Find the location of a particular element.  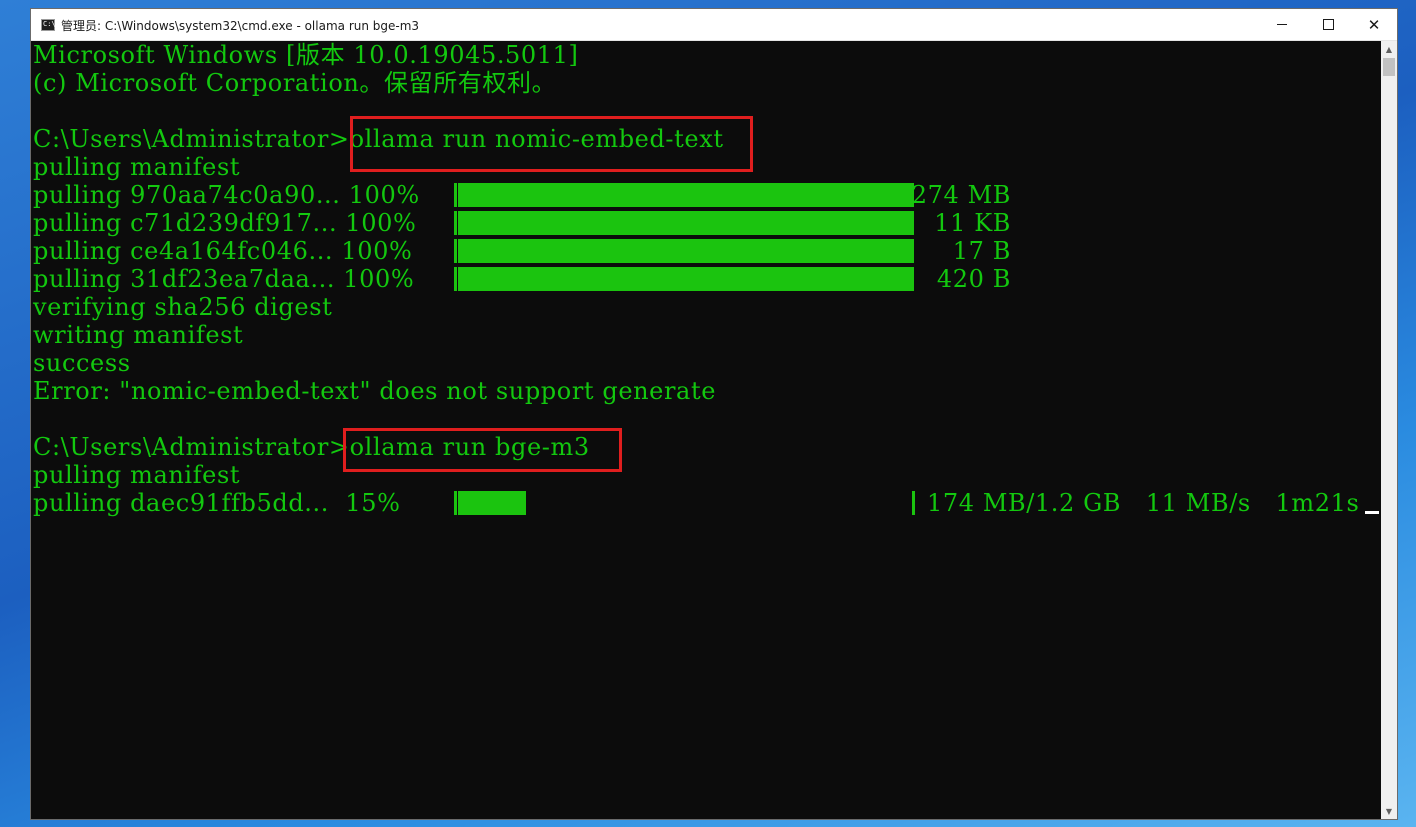

close-icon: ✕ is located at coordinates (1374, 24).